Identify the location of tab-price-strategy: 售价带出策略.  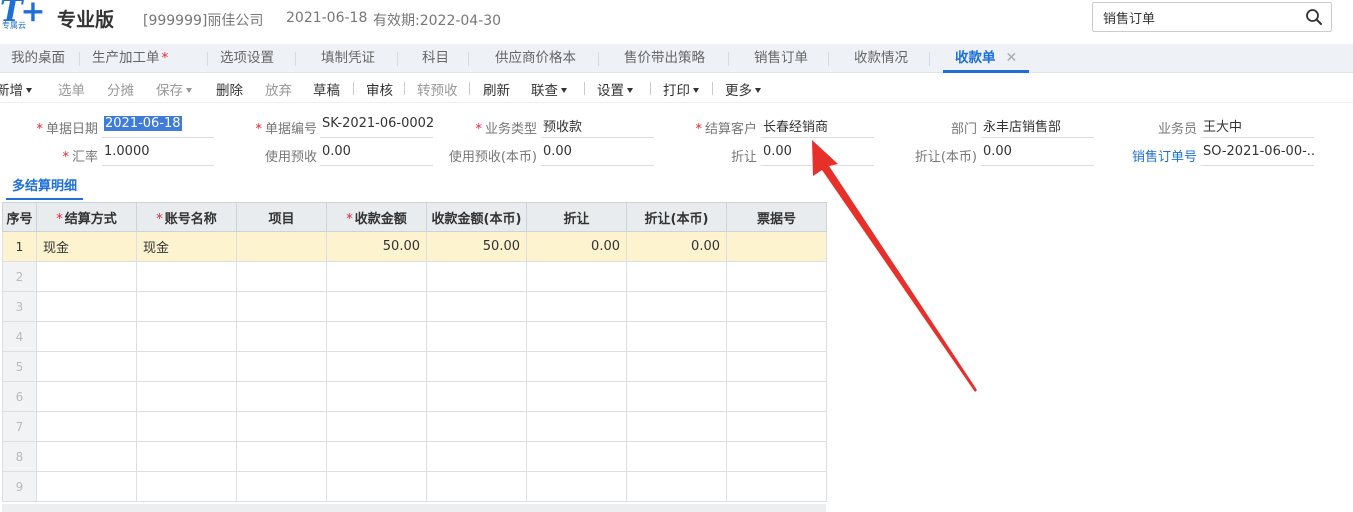
(664, 58).